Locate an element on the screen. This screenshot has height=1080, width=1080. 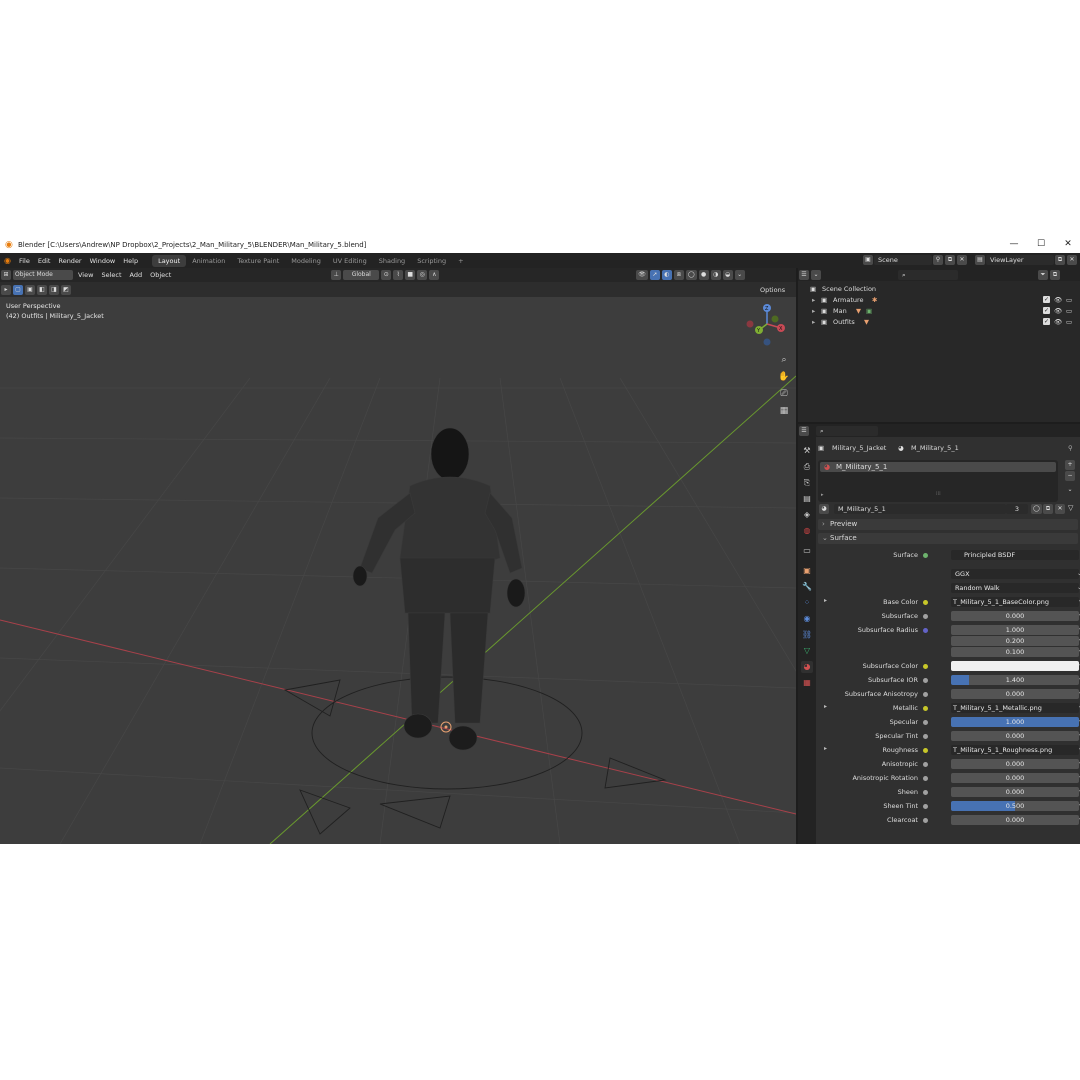
particles-tab-icon: ⁘ is located at coordinates (807, 603).